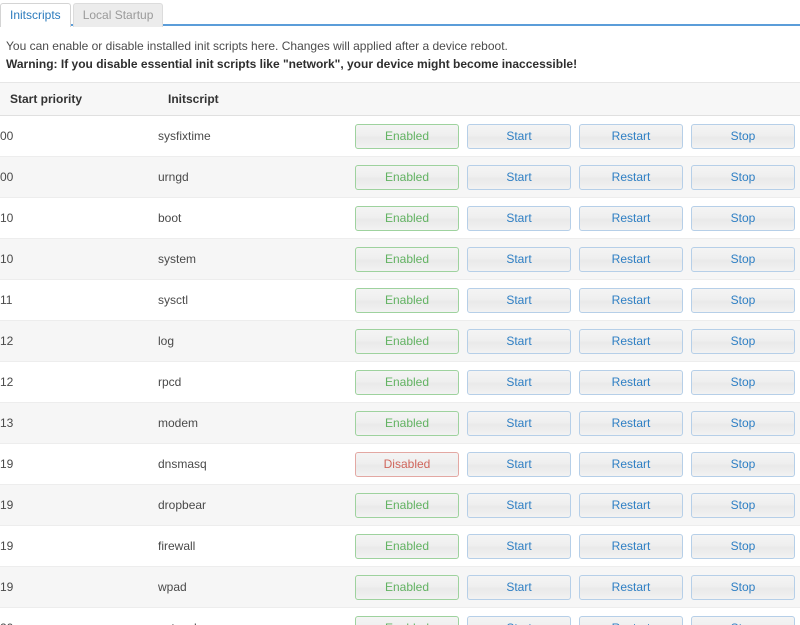  I want to click on cell-start-priority: 10, so click(79, 218).